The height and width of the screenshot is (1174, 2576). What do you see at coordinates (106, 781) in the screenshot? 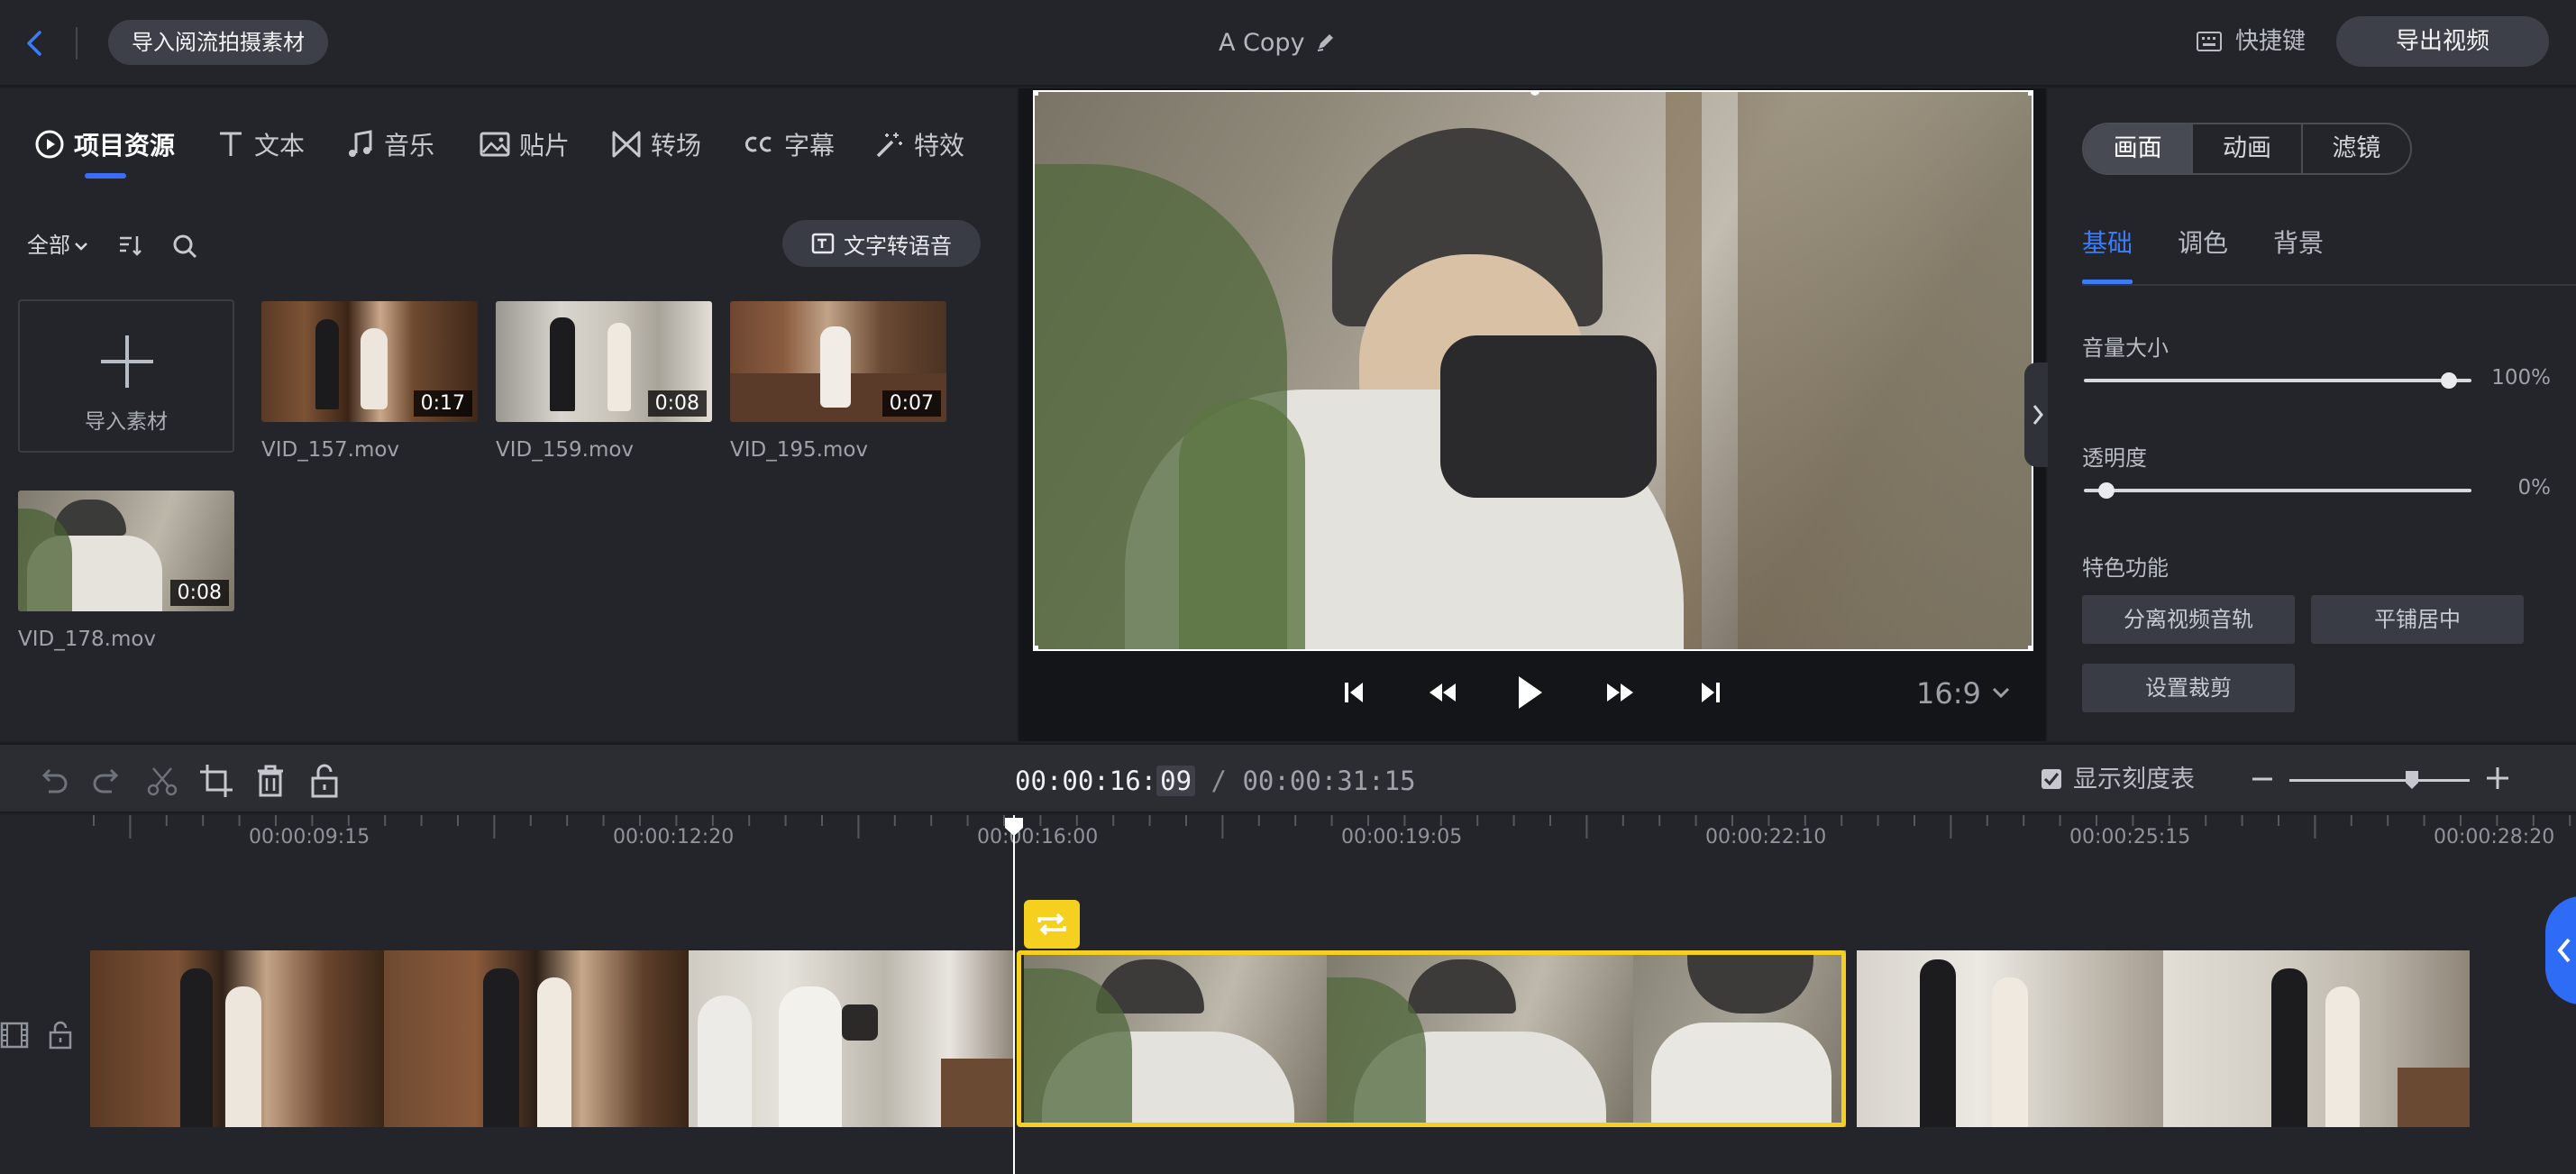
I see `redo-icon` at bounding box center [106, 781].